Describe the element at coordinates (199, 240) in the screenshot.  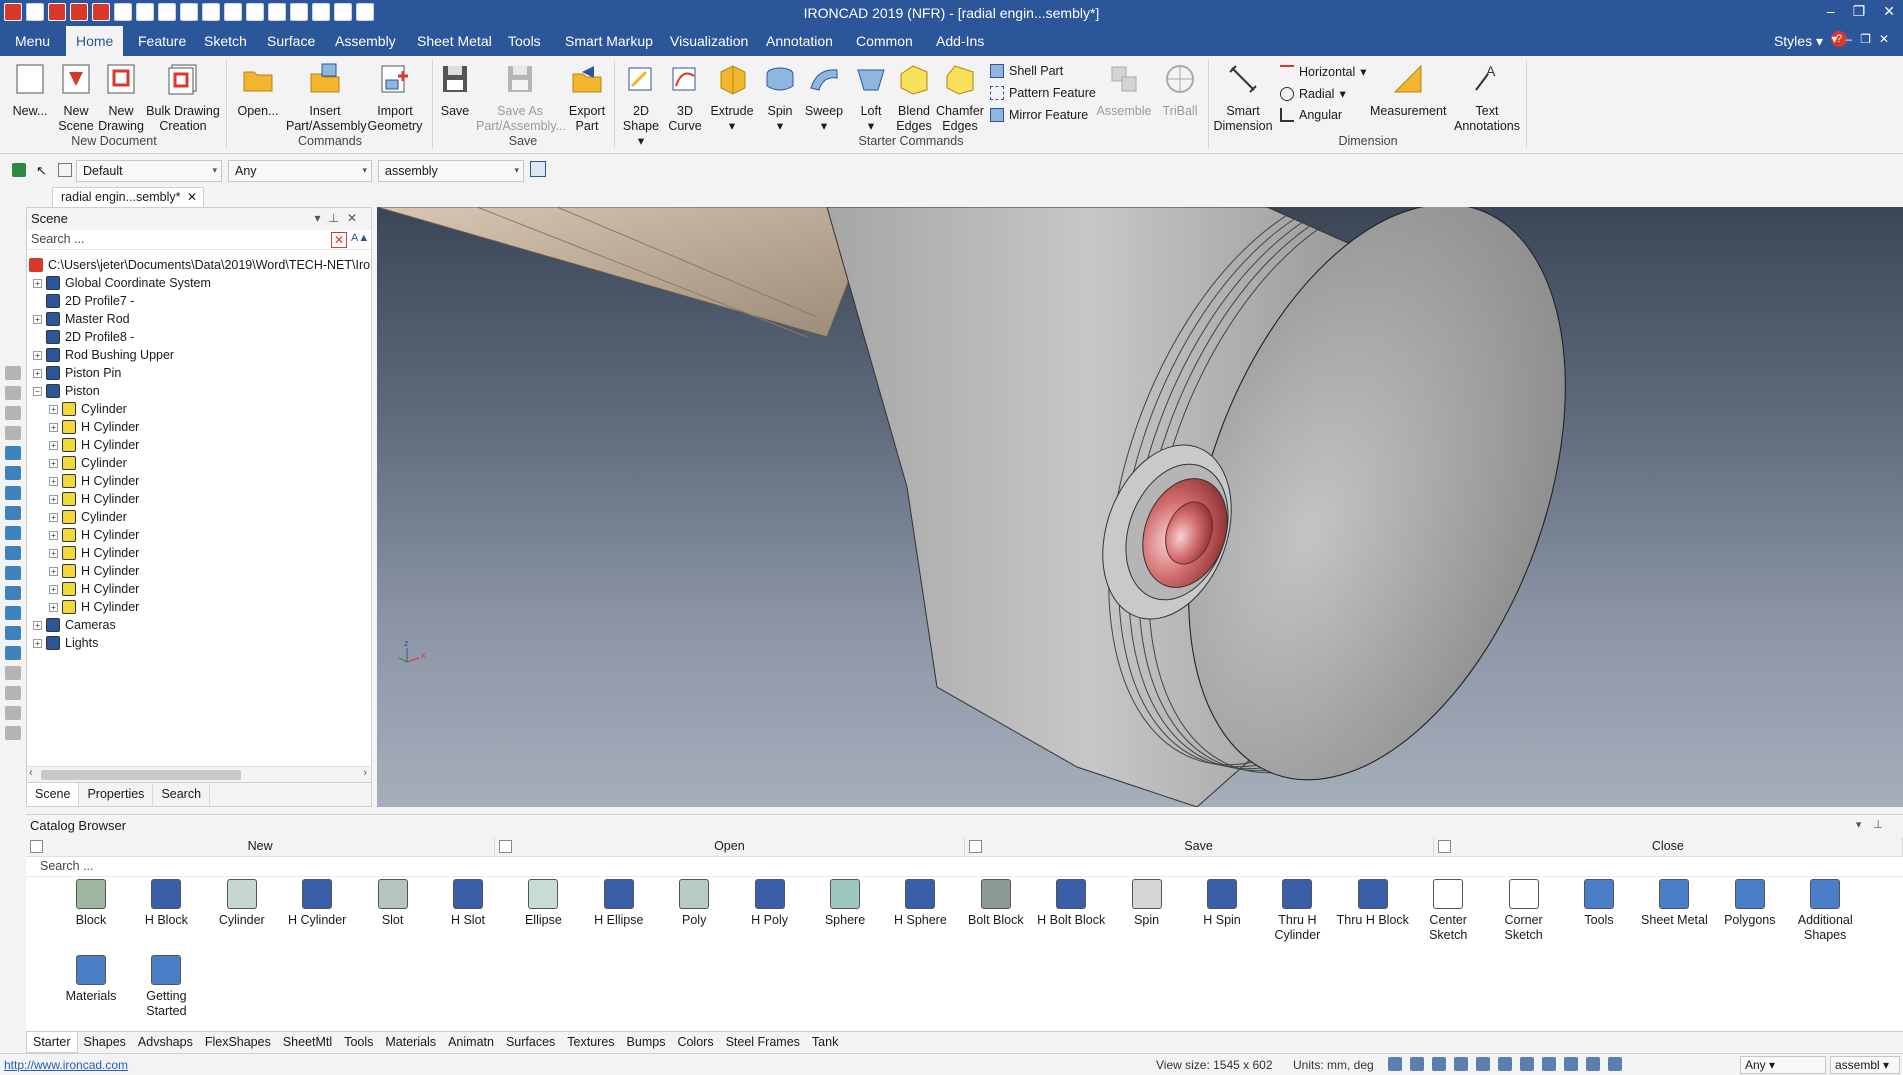
I see `scene-search-input: Search ... ✕ A▲` at that location.